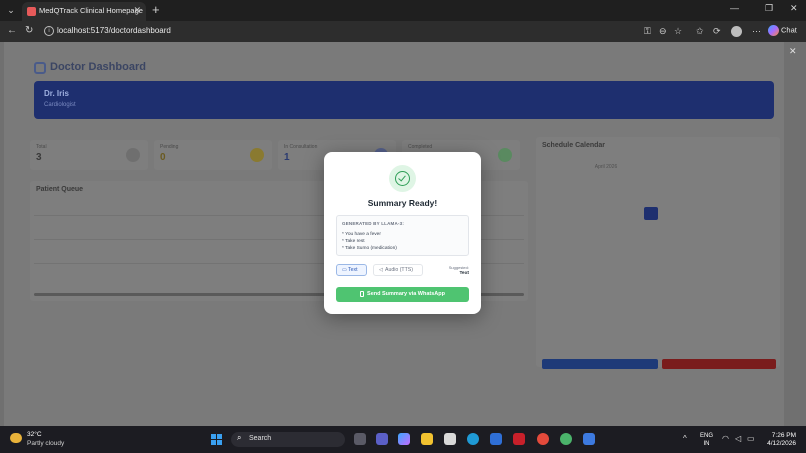 The height and width of the screenshot is (453, 806). What do you see at coordinates (773, 30) in the screenshot?
I see `copilot-icon` at bounding box center [773, 30].